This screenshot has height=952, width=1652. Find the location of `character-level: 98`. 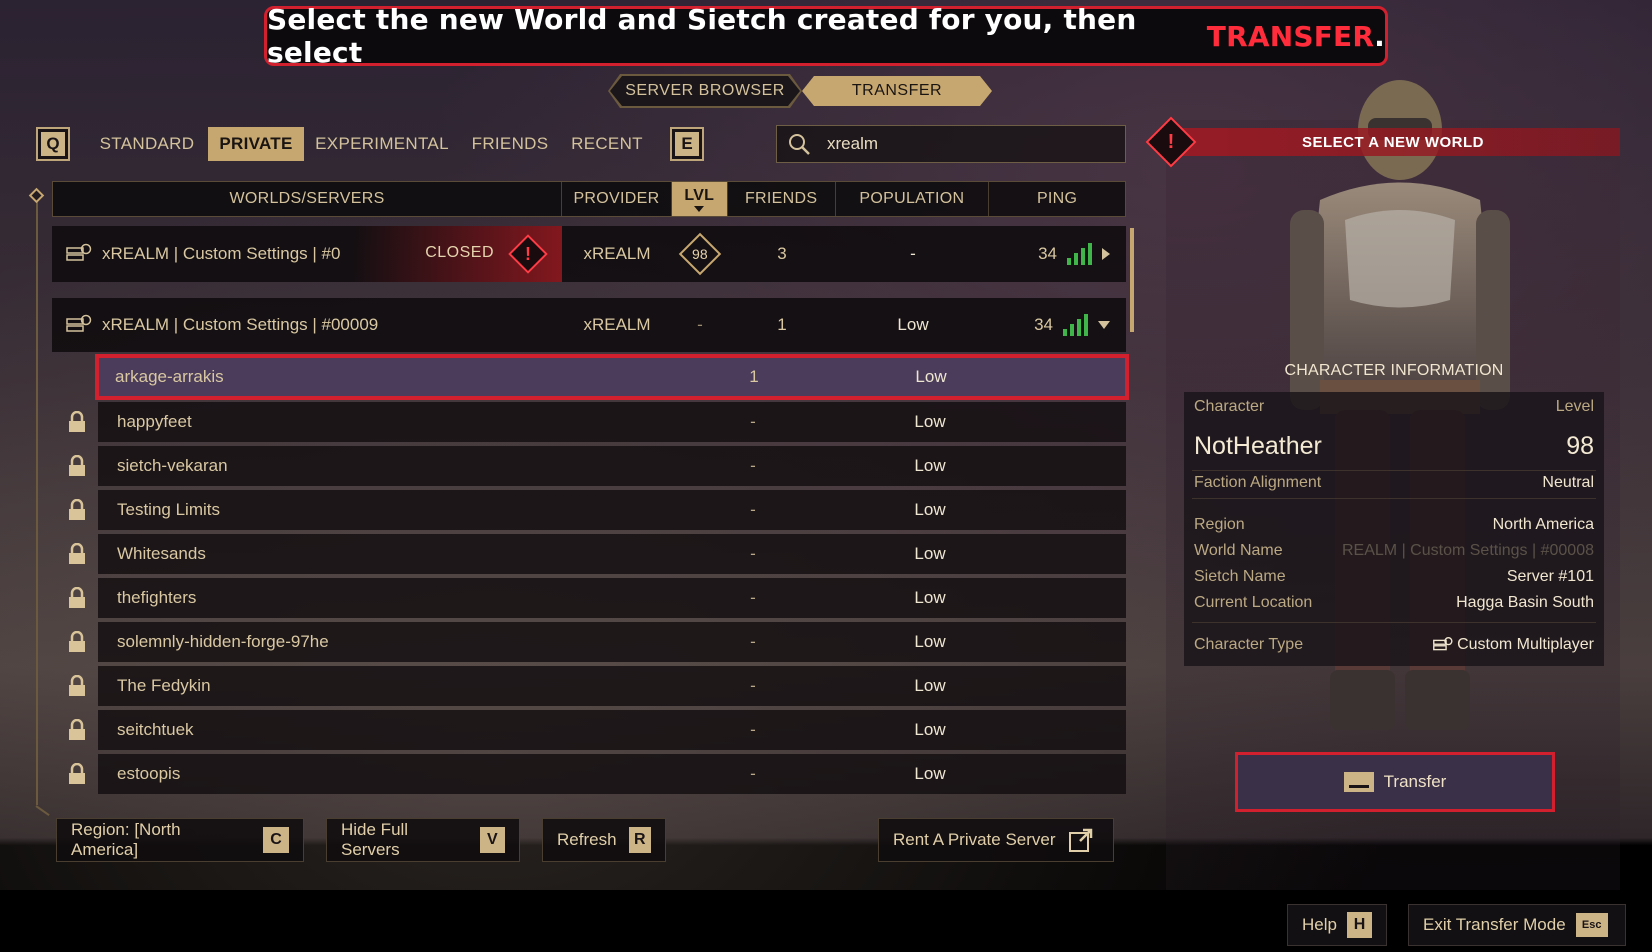

character-level: 98 is located at coordinates (1580, 446).